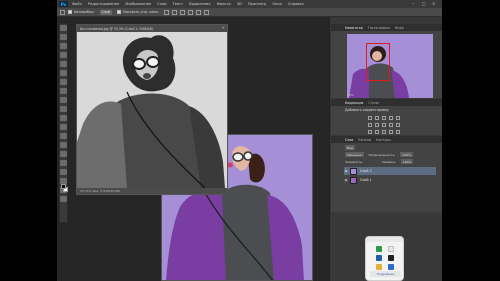 The width and height of the screenshot is (500, 281). Describe the element at coordinates (166, 12) in the screenshot. I see `align-top-icon` at that location.